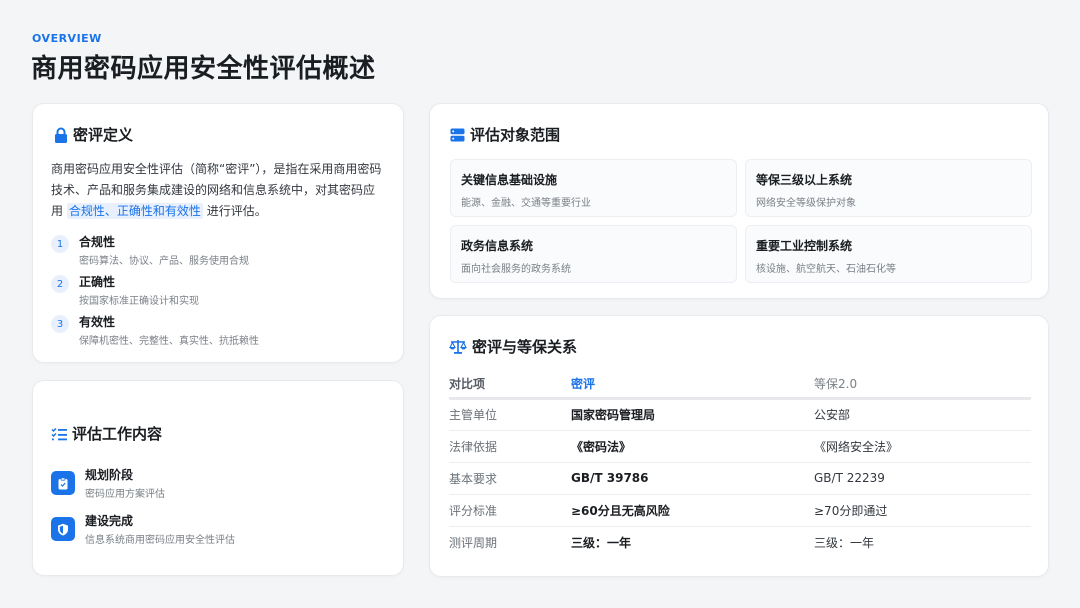 This screenshot has height=608, width=1080. I want to click on relation-title: 密评与等保关系, so click(525, 347).